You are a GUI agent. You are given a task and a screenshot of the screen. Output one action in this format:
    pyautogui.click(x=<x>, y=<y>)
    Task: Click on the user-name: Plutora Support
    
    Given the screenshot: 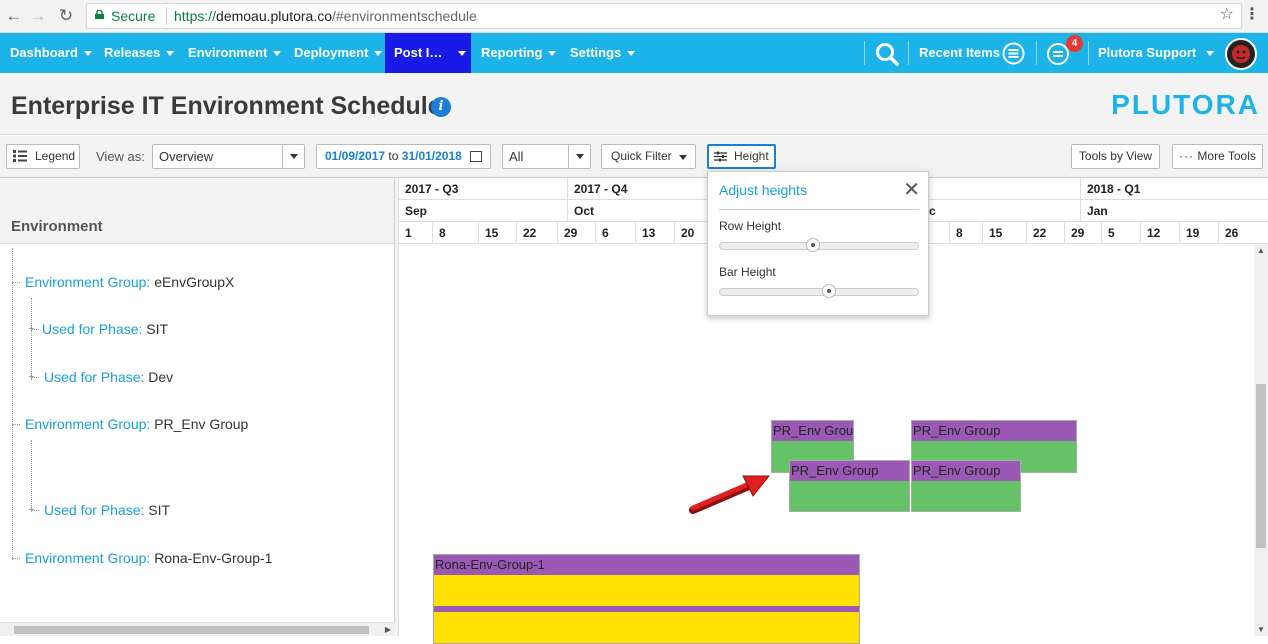 What is the action you would take?
    pyautogui.click(x=1147, y=52)
    